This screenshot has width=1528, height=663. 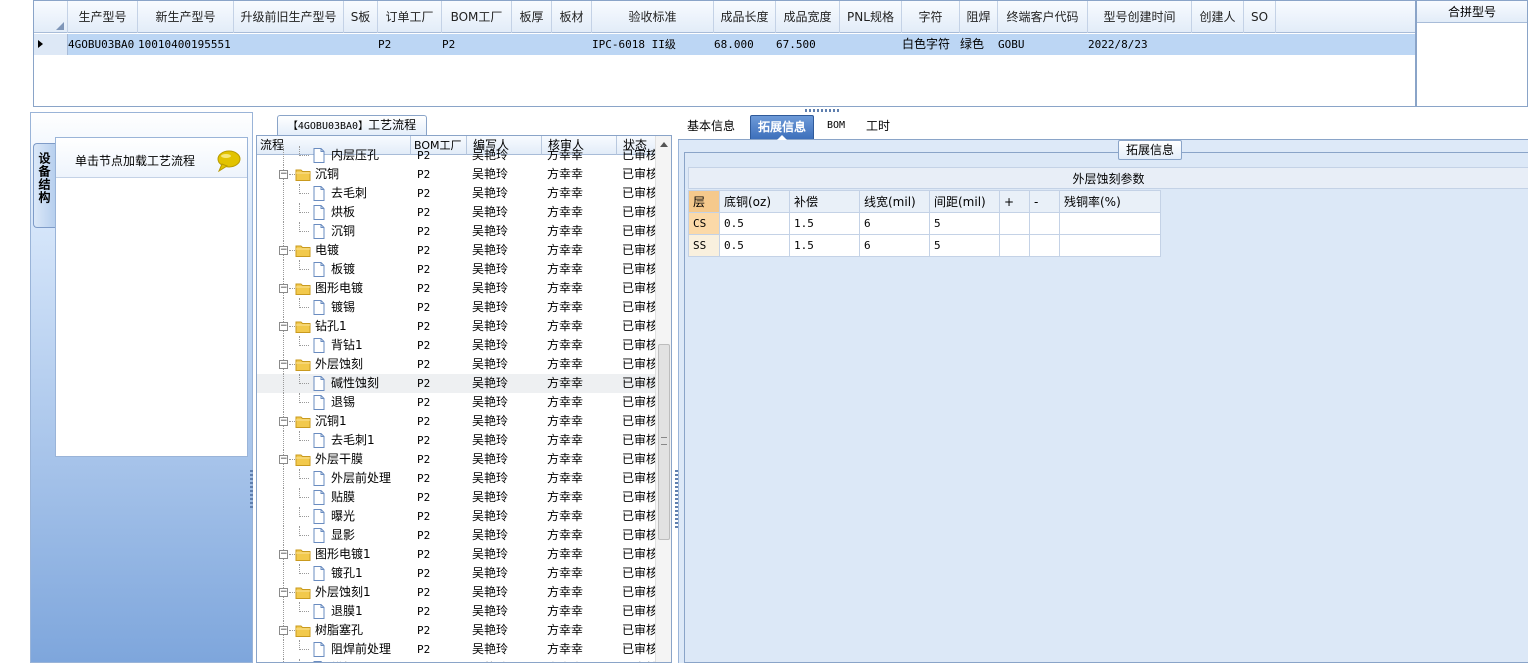 I want to click on table-row: SS 0.5 1.5 6 5, so click(x=924, y=245).